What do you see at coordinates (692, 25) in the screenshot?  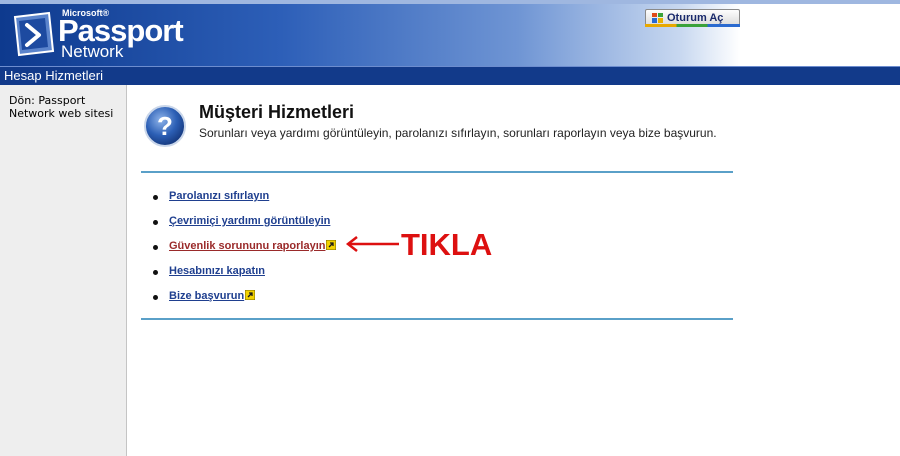 I see `sign-in-color-strip` at bounding box center [692, 25].